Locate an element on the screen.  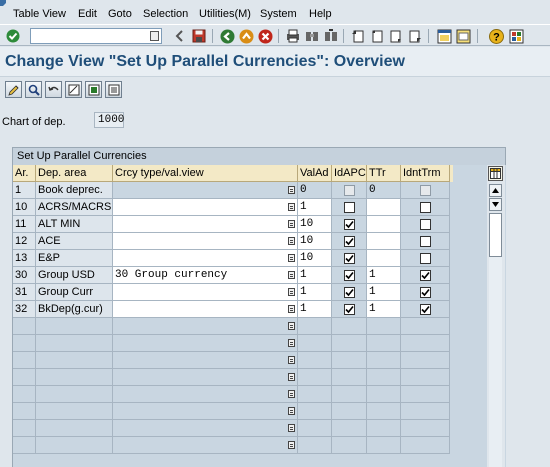
menu-goto: Goto is located at coordinates (120, 14).